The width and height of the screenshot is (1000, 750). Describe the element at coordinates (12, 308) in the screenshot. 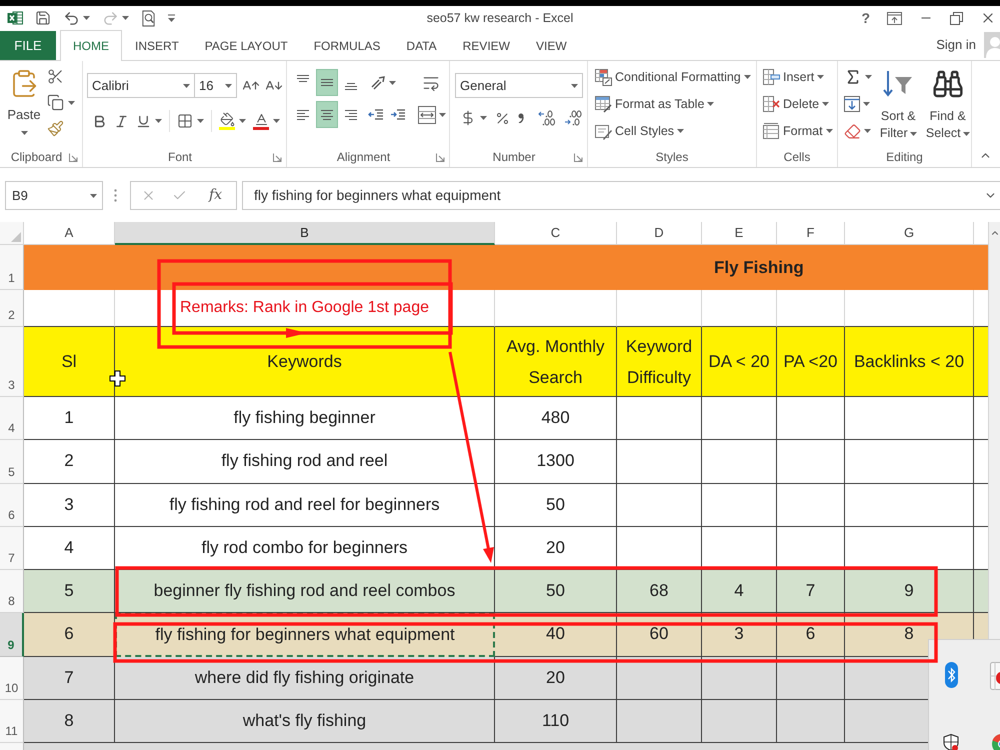

I see `row-header: 2` at that location.